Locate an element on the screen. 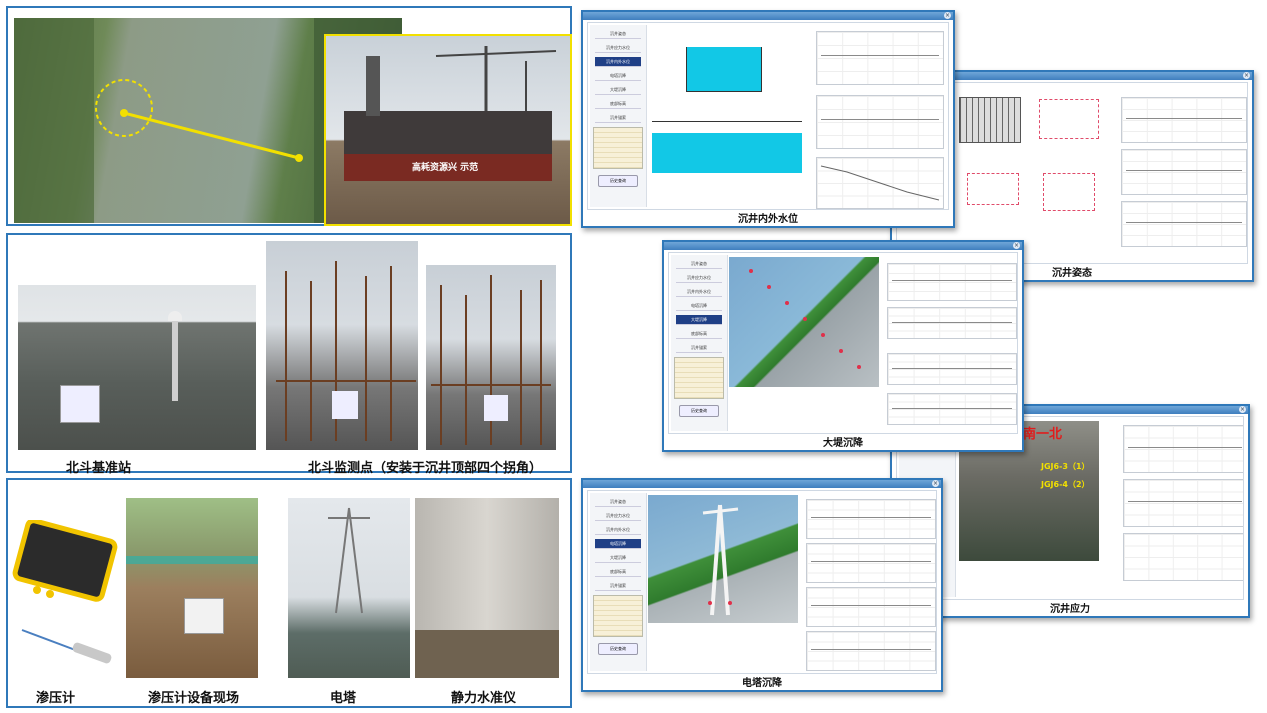 The height and width of the screenshot is (713, 1267). power-tower-photo is located at coordinates (349, 588).